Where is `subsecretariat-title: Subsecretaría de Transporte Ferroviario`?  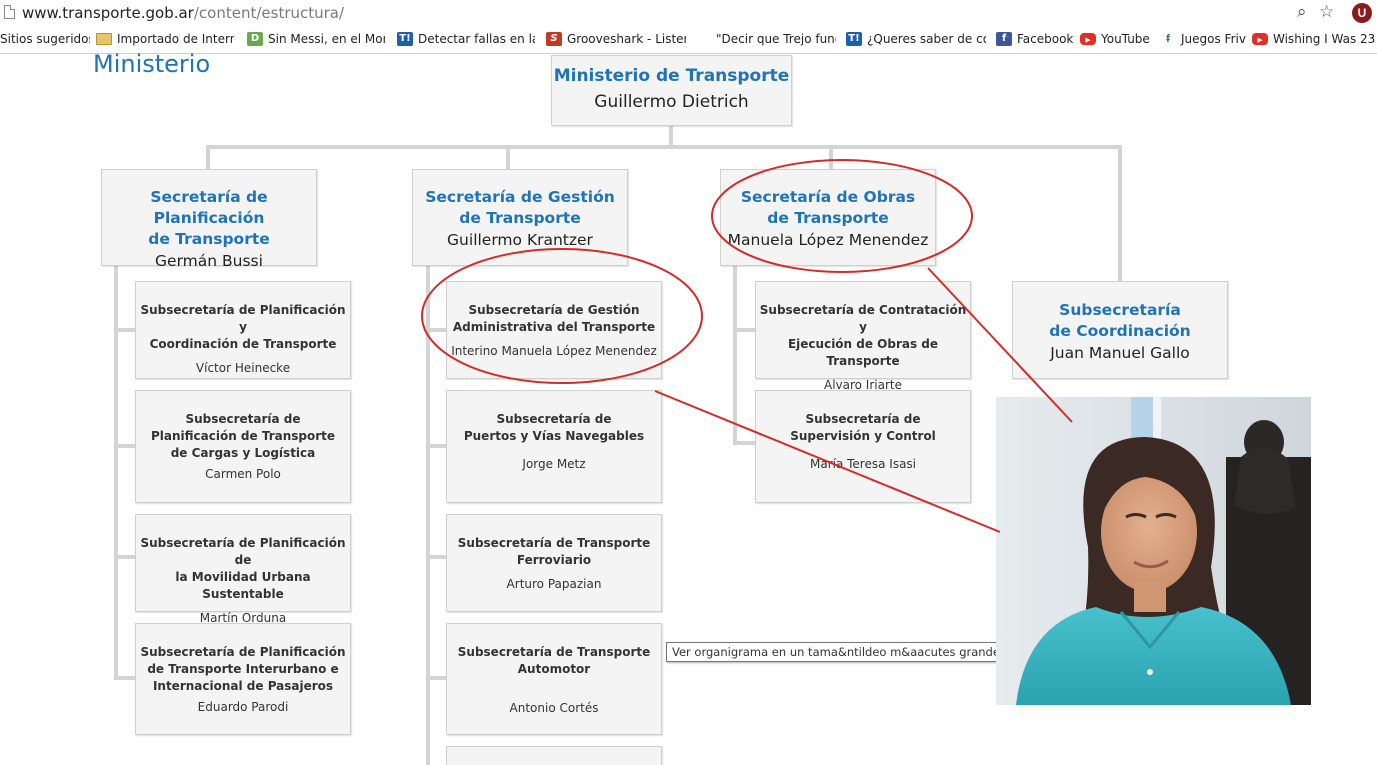 subsecretariat-title: Subsecretaría de Transporte Ferroviario is located at coordinates (554, 551).